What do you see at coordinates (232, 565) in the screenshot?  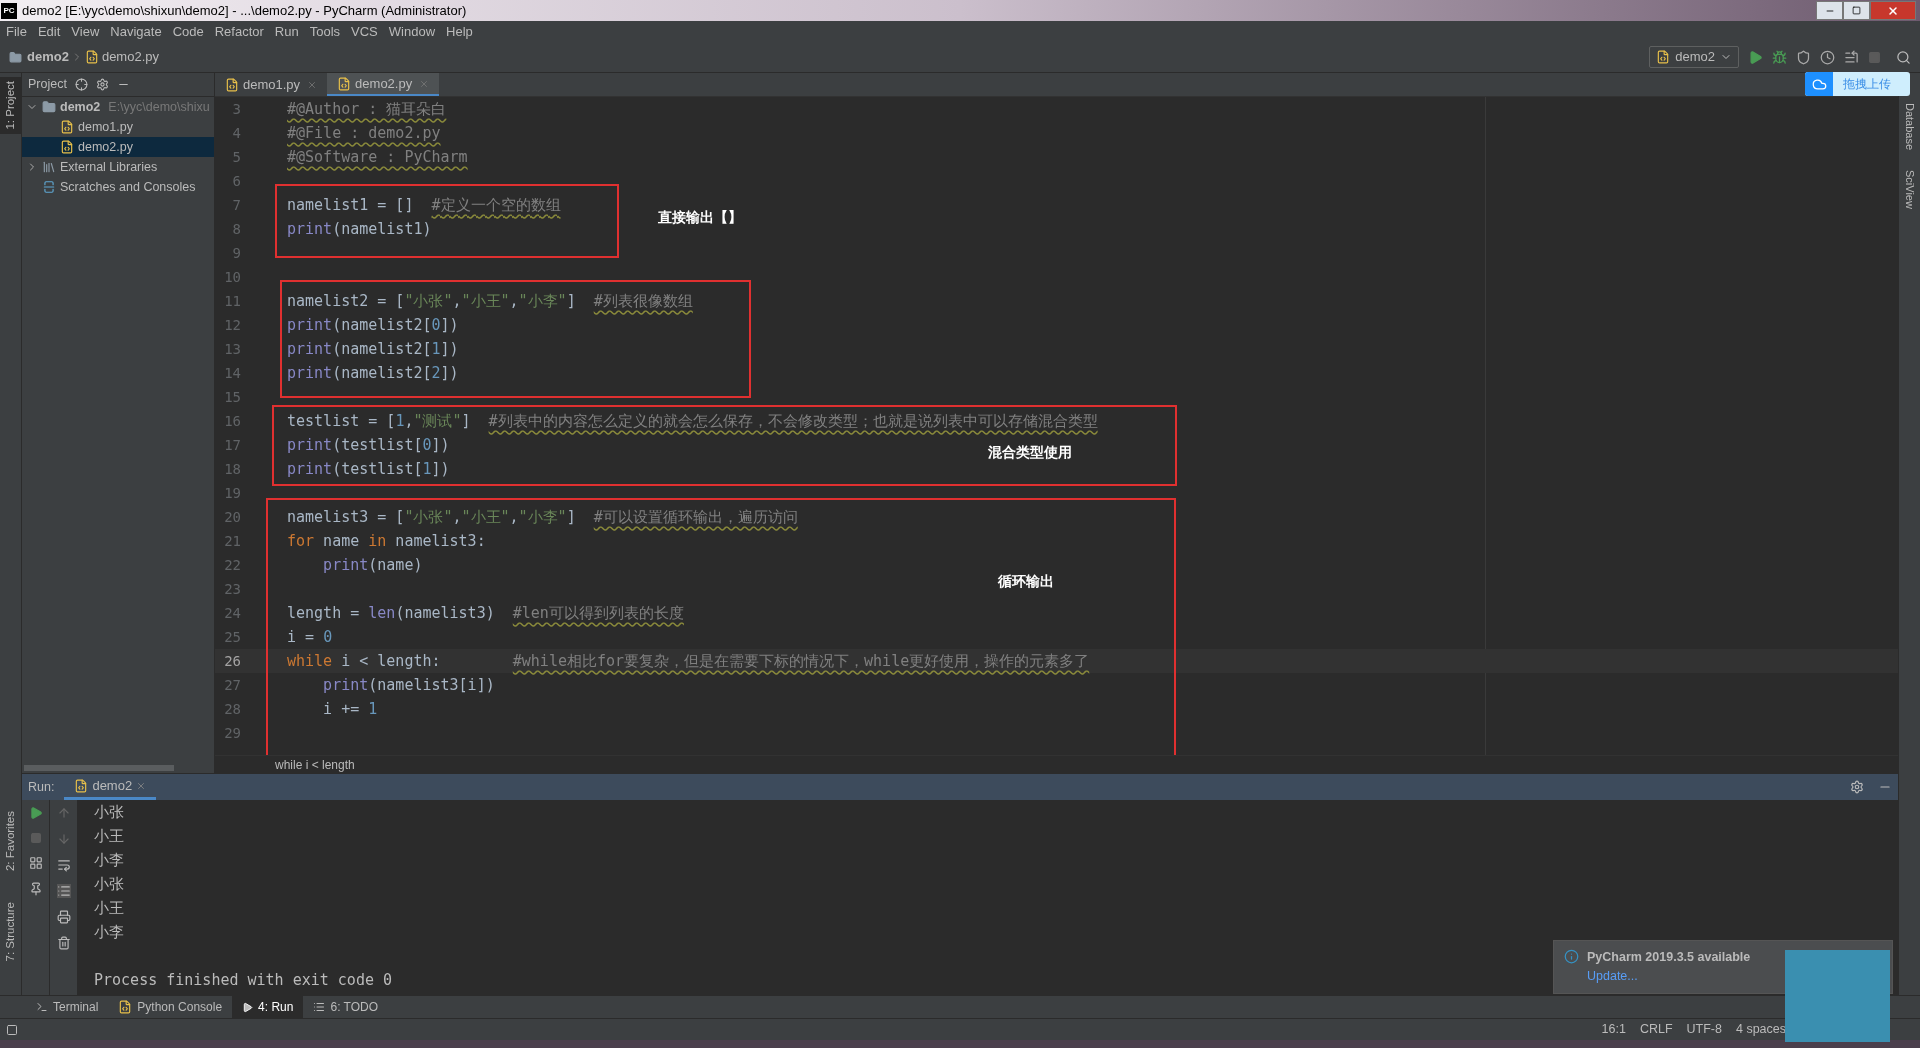 I see `line-number: 22` at bounding box center [232, 565].